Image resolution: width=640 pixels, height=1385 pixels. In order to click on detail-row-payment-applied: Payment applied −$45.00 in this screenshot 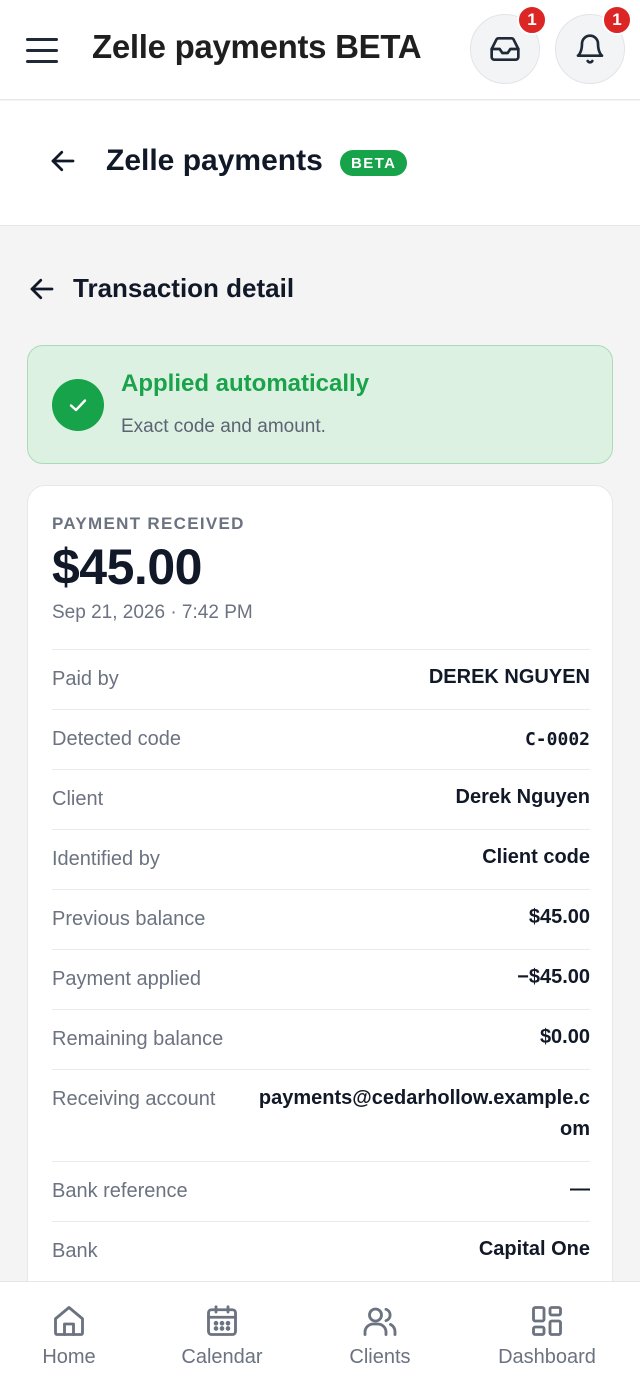, I will do `click(321, 979)`.